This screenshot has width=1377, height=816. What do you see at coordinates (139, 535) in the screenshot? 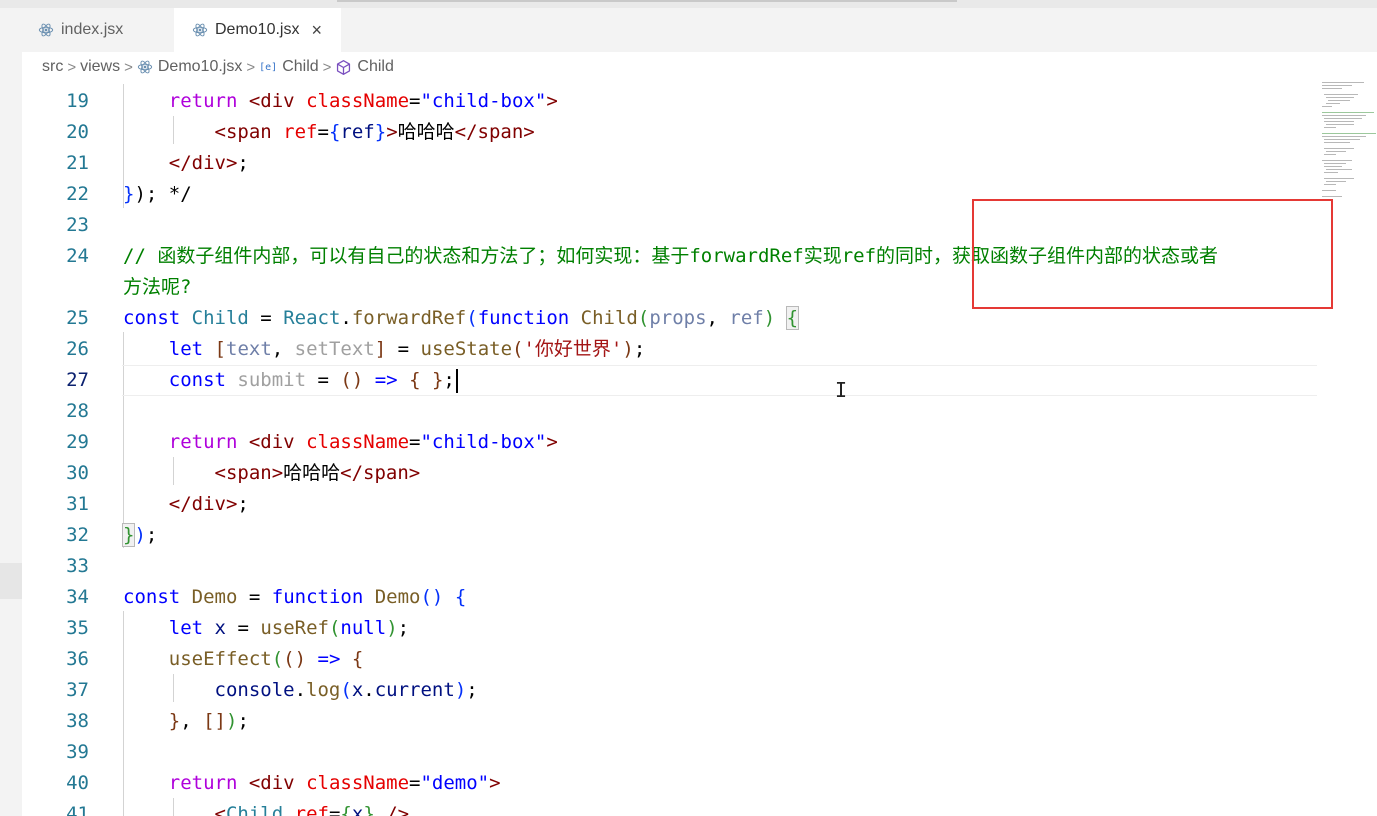
I see `code-text: });` at bounding box center [139, 535].